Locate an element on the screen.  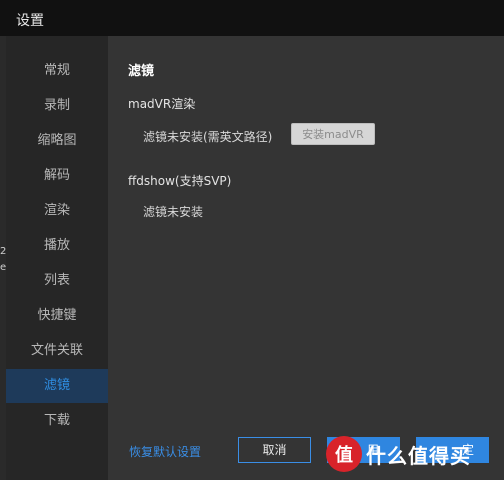
watermark: 值 什么值得买 is located at coordinates (411, 454).